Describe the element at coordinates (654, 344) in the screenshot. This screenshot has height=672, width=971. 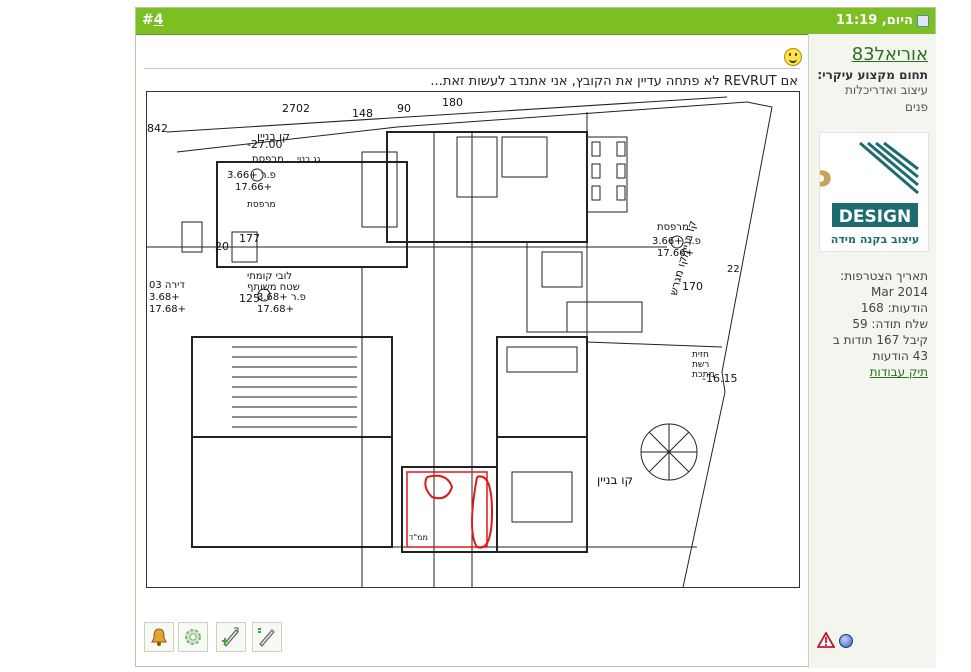
I see `wall-line` at that location.